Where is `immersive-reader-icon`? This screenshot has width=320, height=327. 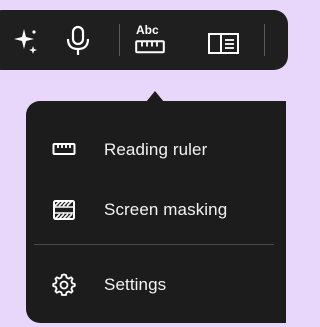 immersive-reader-icon is located at coordinates (224, 43).